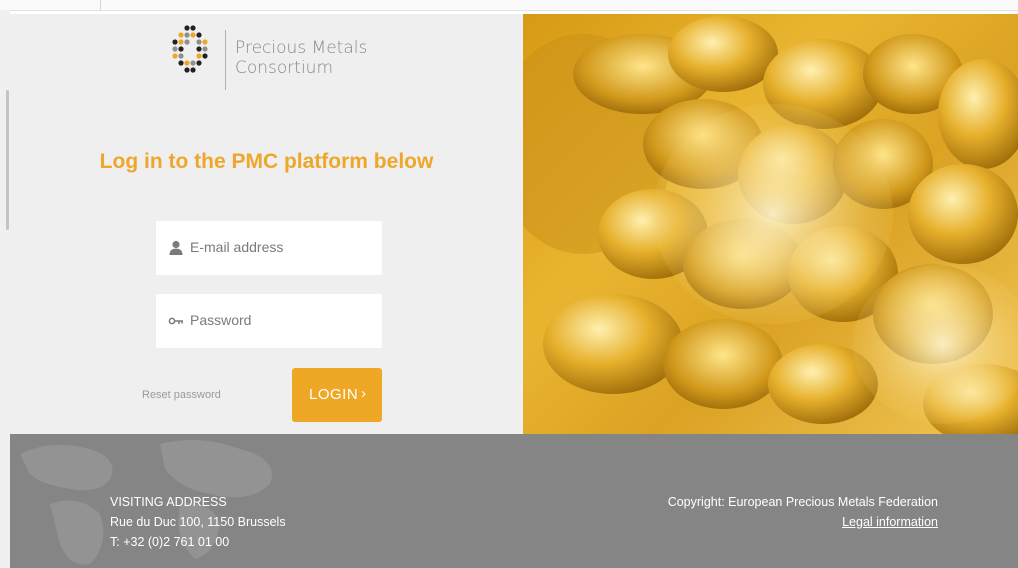 The width and height of the screenshot is (1018, 568). Describe the element at coordinates (100, 5) in the screenshot. I see `tab-edge` at that location.